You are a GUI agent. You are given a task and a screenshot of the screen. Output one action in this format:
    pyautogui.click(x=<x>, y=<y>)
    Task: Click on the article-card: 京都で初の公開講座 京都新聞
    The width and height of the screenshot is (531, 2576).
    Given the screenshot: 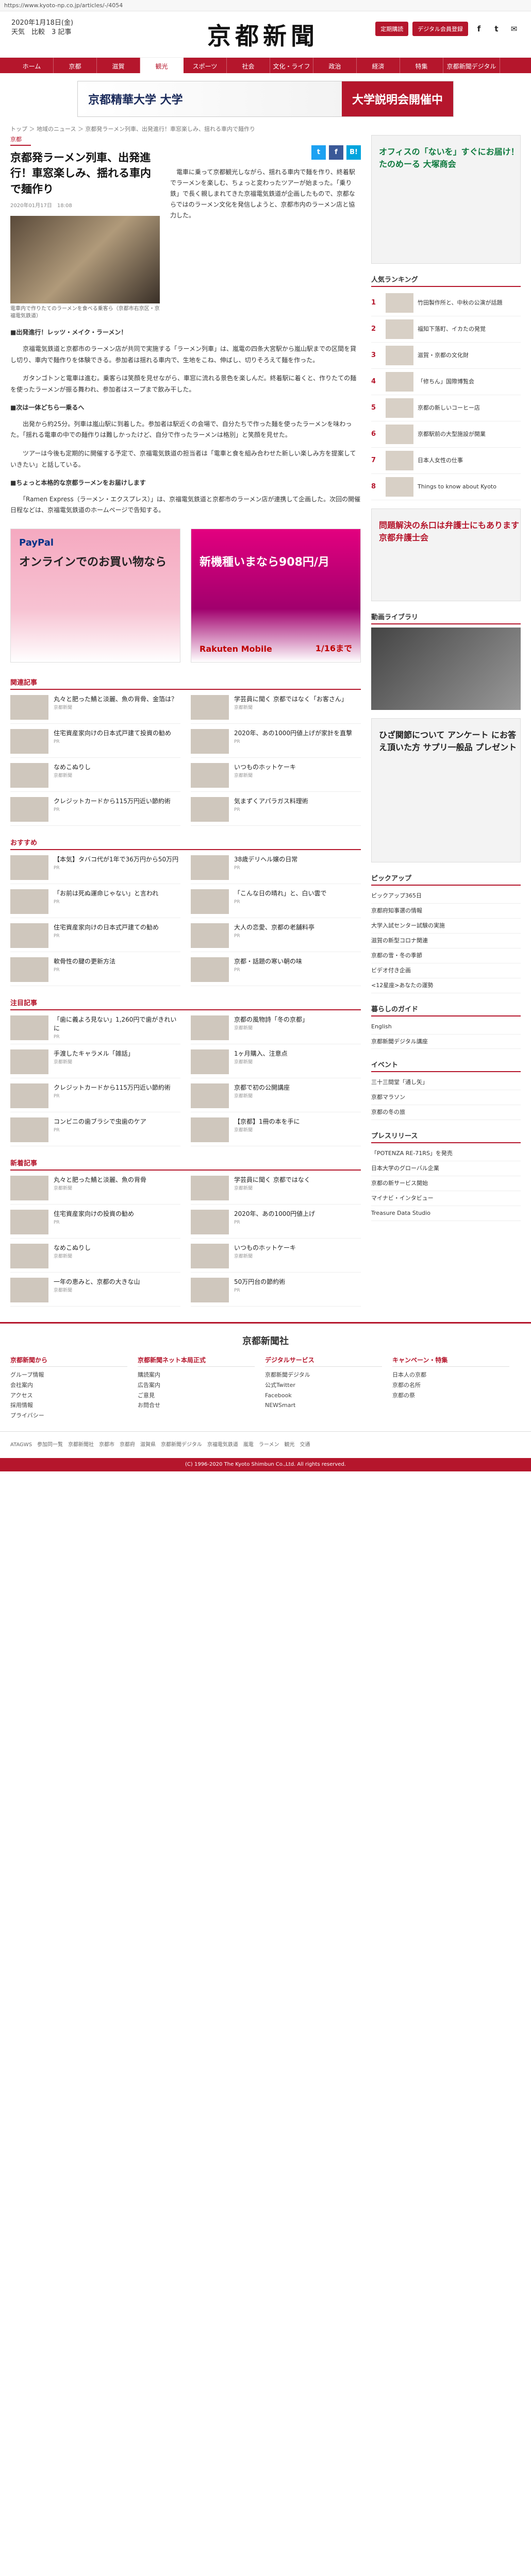 What is the action you would take?
    pyautogui.click(x=276, y=1095)
    